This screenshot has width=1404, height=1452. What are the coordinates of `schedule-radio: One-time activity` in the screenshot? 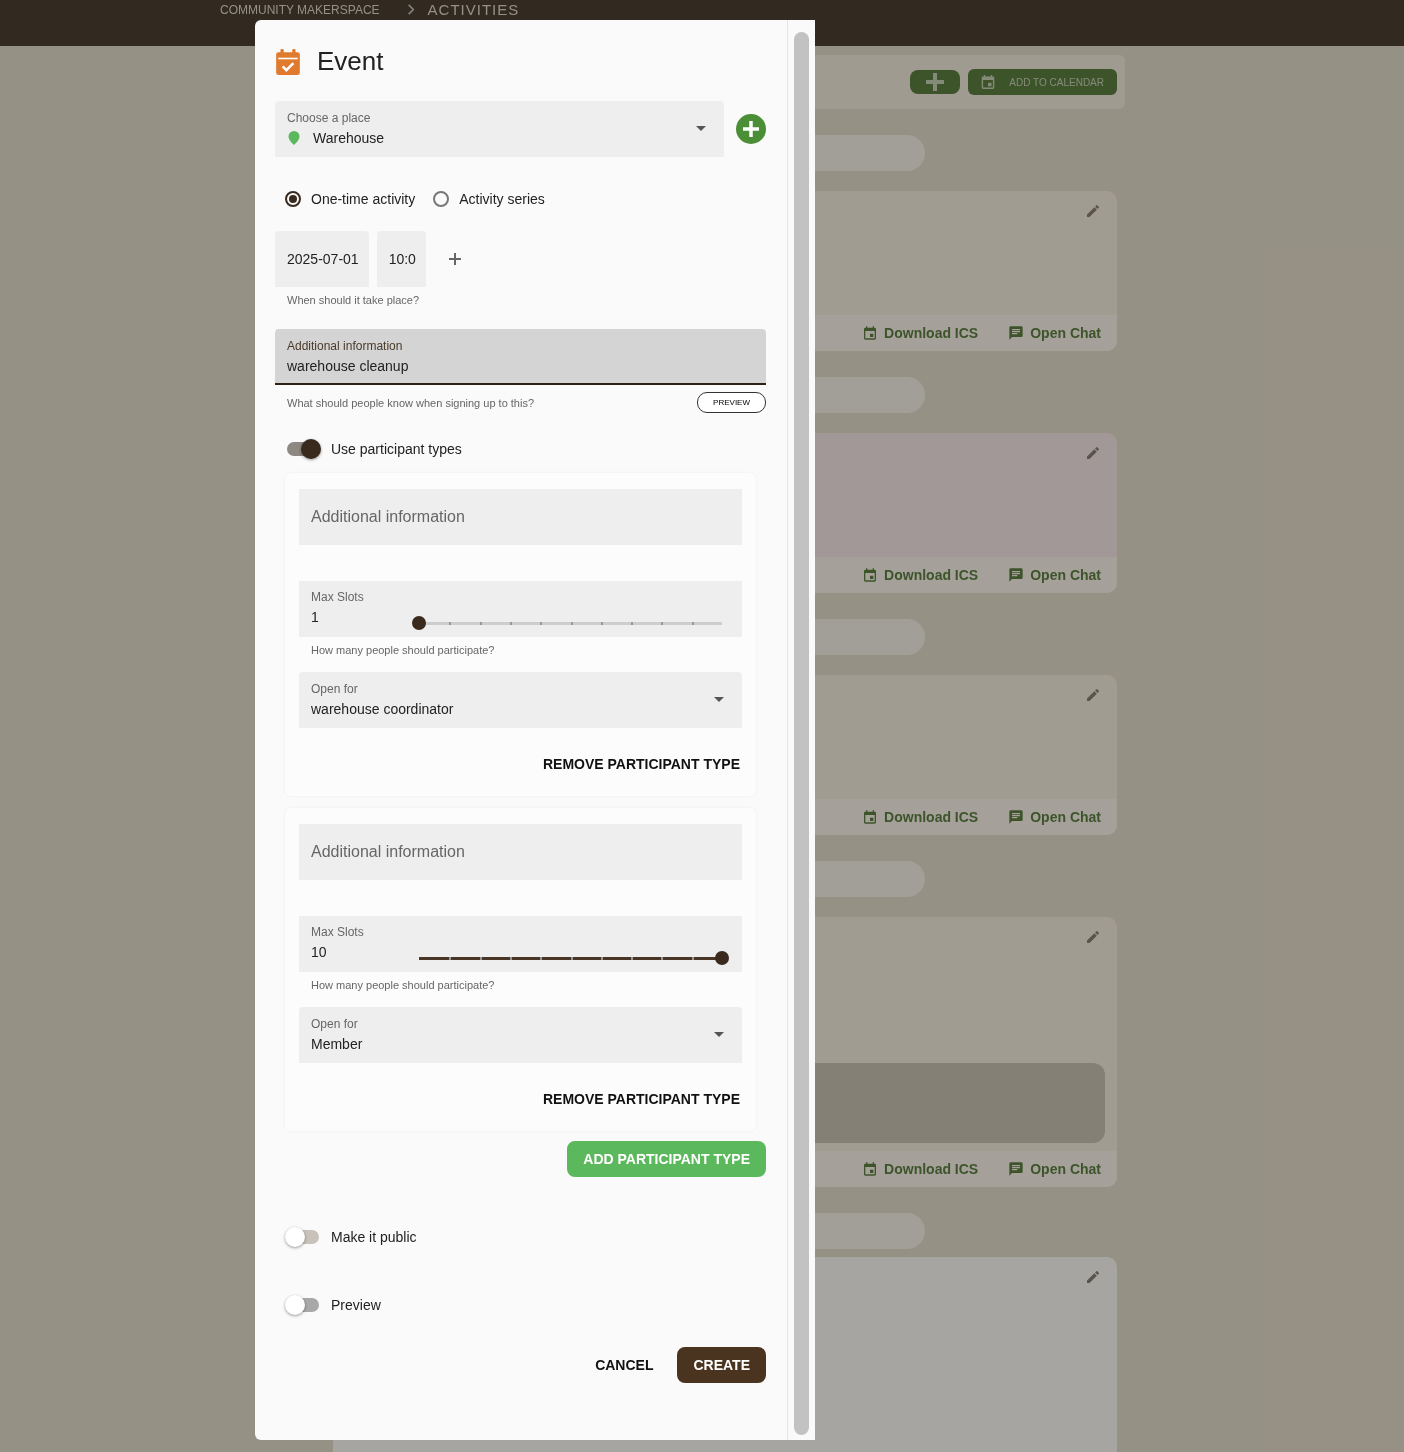 It's located at (350, 199).